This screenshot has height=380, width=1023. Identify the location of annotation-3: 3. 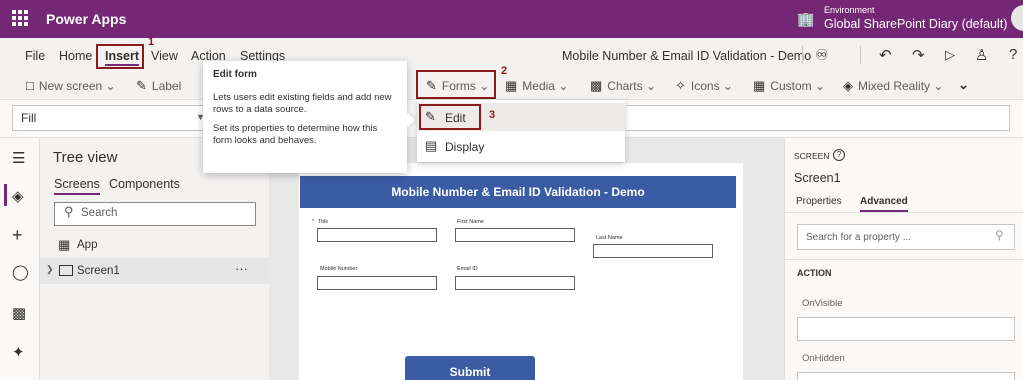
(492, 115).